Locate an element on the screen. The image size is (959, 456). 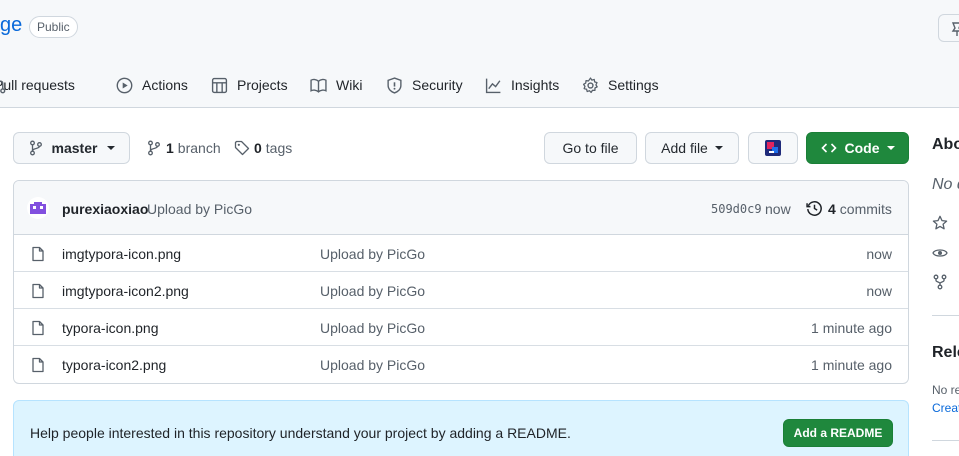
code-button: Code is located at coordinates (857, 148).